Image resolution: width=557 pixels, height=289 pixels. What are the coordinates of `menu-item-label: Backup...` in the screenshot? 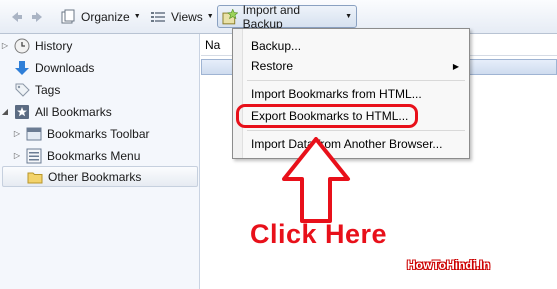 It's located at (276, 46).